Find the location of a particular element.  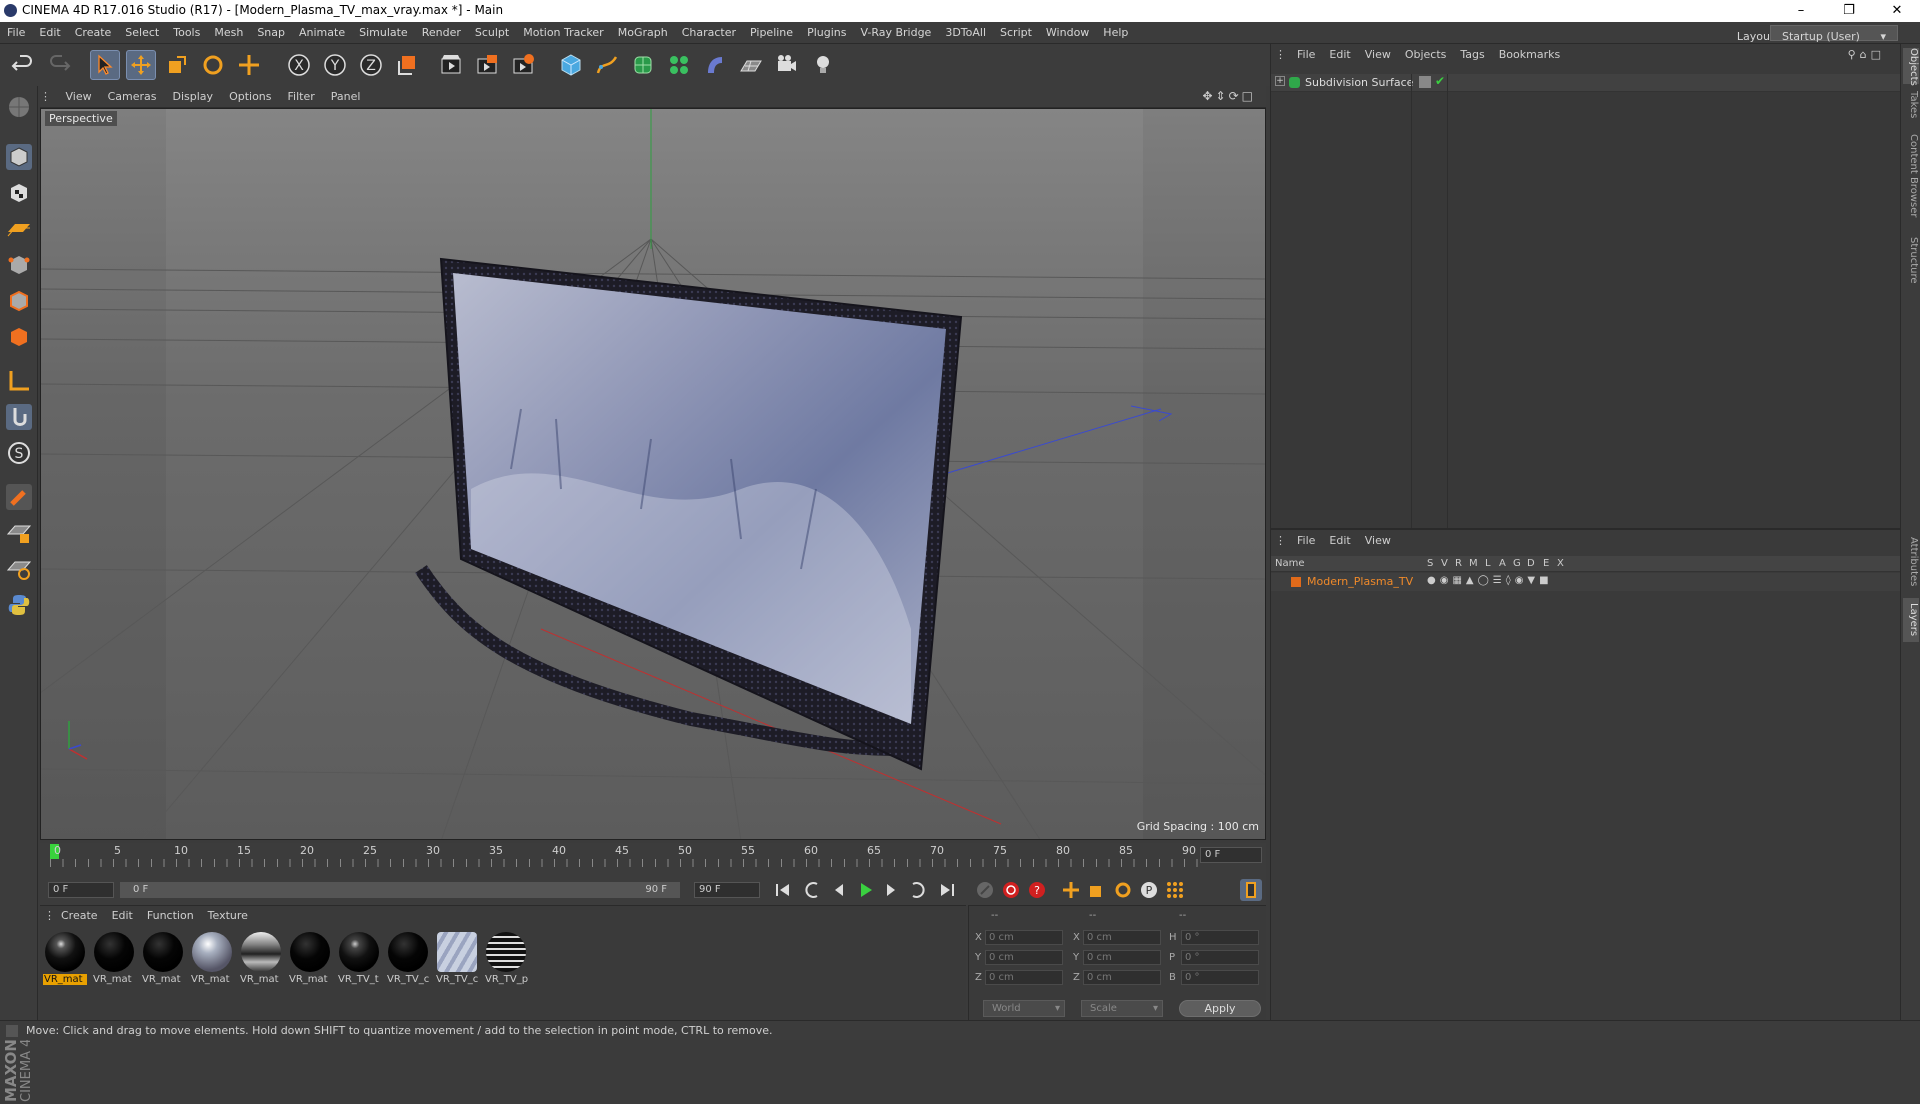

magnet-icon is located at coordinates (19, 497).